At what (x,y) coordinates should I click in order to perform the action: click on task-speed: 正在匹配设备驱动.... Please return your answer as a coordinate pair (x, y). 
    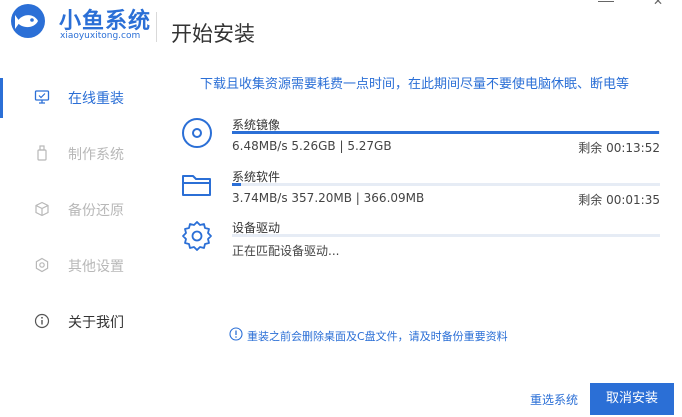
    Looking at the image, I should click on (286, 251).